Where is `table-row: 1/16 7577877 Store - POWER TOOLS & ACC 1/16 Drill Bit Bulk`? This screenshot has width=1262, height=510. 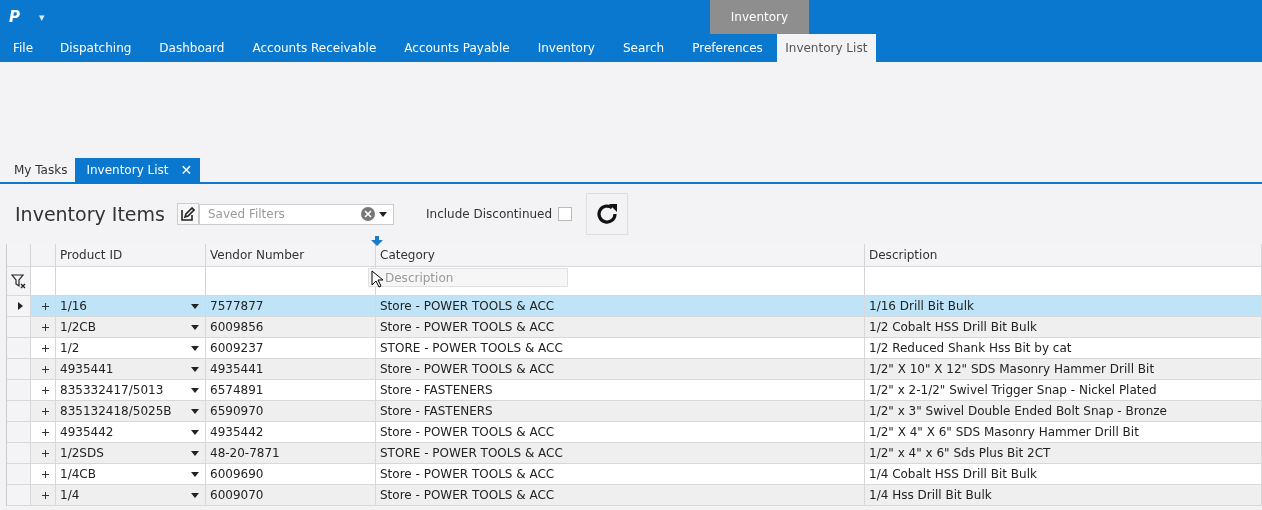 table-row: 1/16 7577877 Store - POWER TOOLS & ACC 1/16 Drill Bit Bulk is located at coordinates (634, 306).